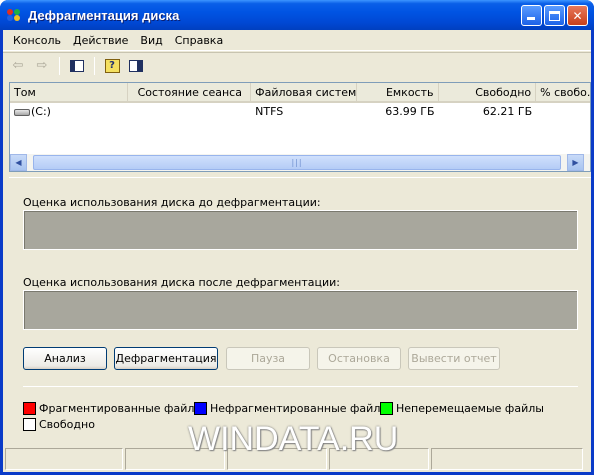 Image resolution: width=594 pixels, height=475 pixels. I want to click on free-percent-value, so click(563, 112).